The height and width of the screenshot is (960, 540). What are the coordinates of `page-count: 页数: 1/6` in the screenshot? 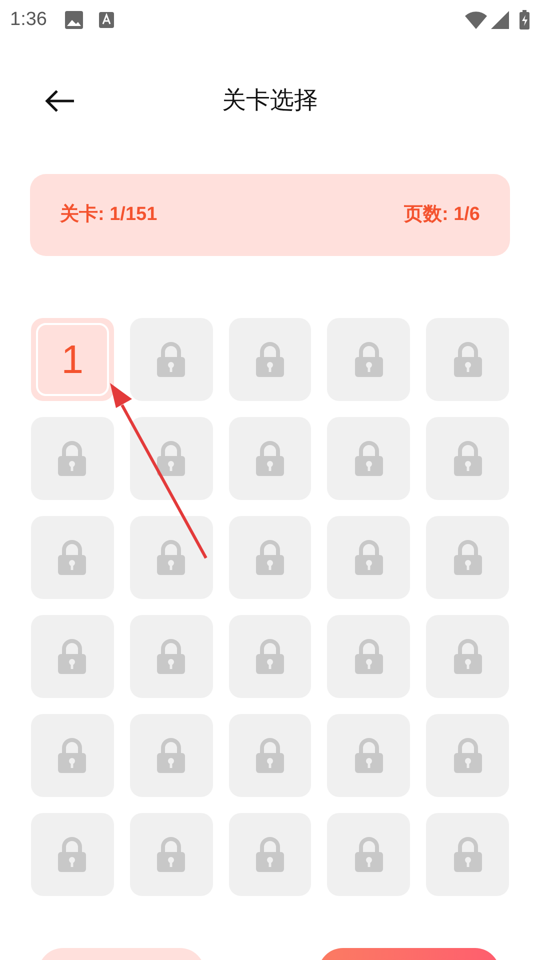 It's located at (442, 214).